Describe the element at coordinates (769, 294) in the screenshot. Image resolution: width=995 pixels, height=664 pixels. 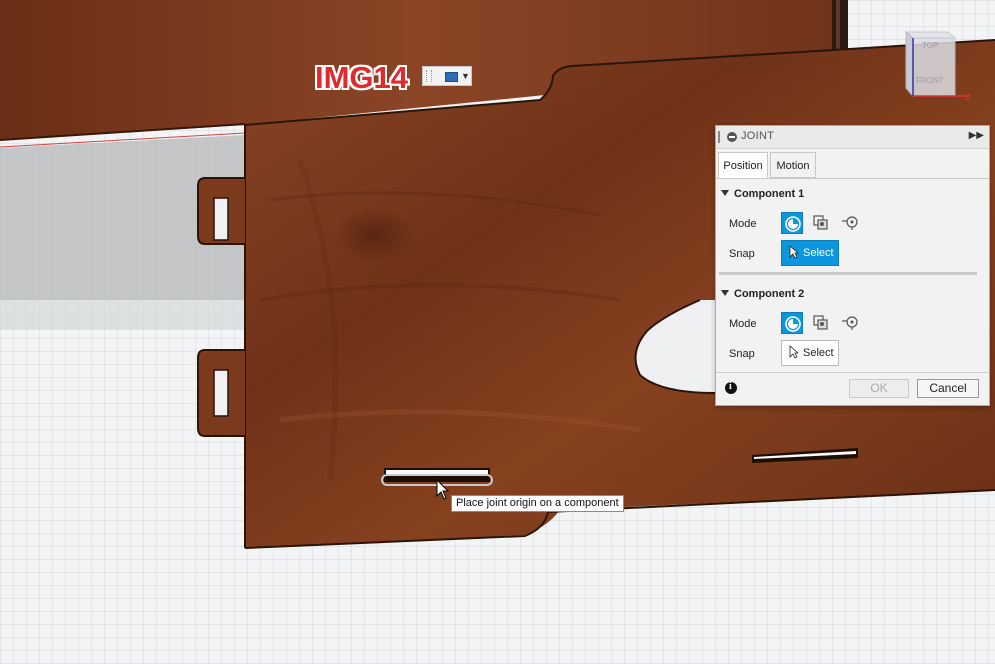
I see `component2-title: Component 2` at that location.